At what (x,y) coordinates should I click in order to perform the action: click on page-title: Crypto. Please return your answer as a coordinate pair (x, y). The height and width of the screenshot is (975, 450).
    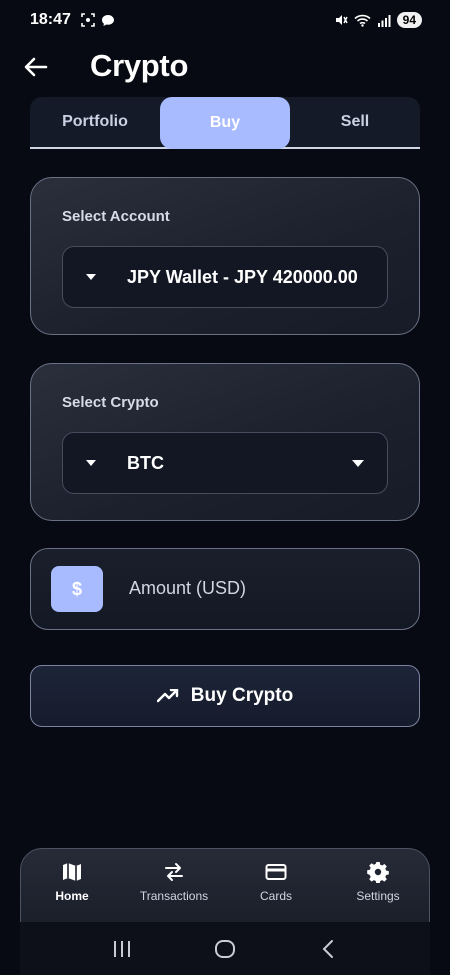
    Looking at the image, I should click on (139, 65).